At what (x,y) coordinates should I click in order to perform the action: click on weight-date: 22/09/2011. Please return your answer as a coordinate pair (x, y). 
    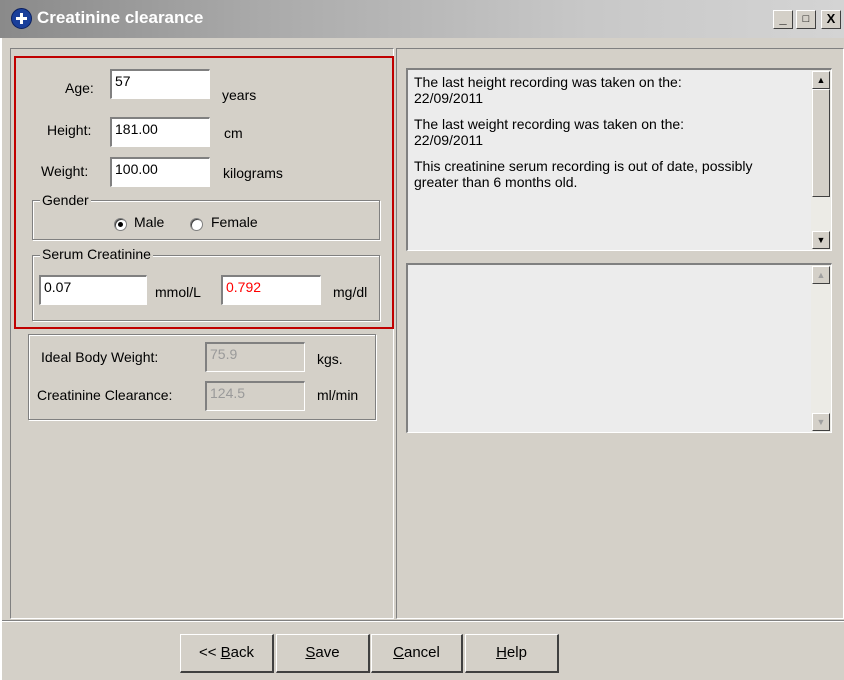
    Looking at the image, I should click on (449, 140).